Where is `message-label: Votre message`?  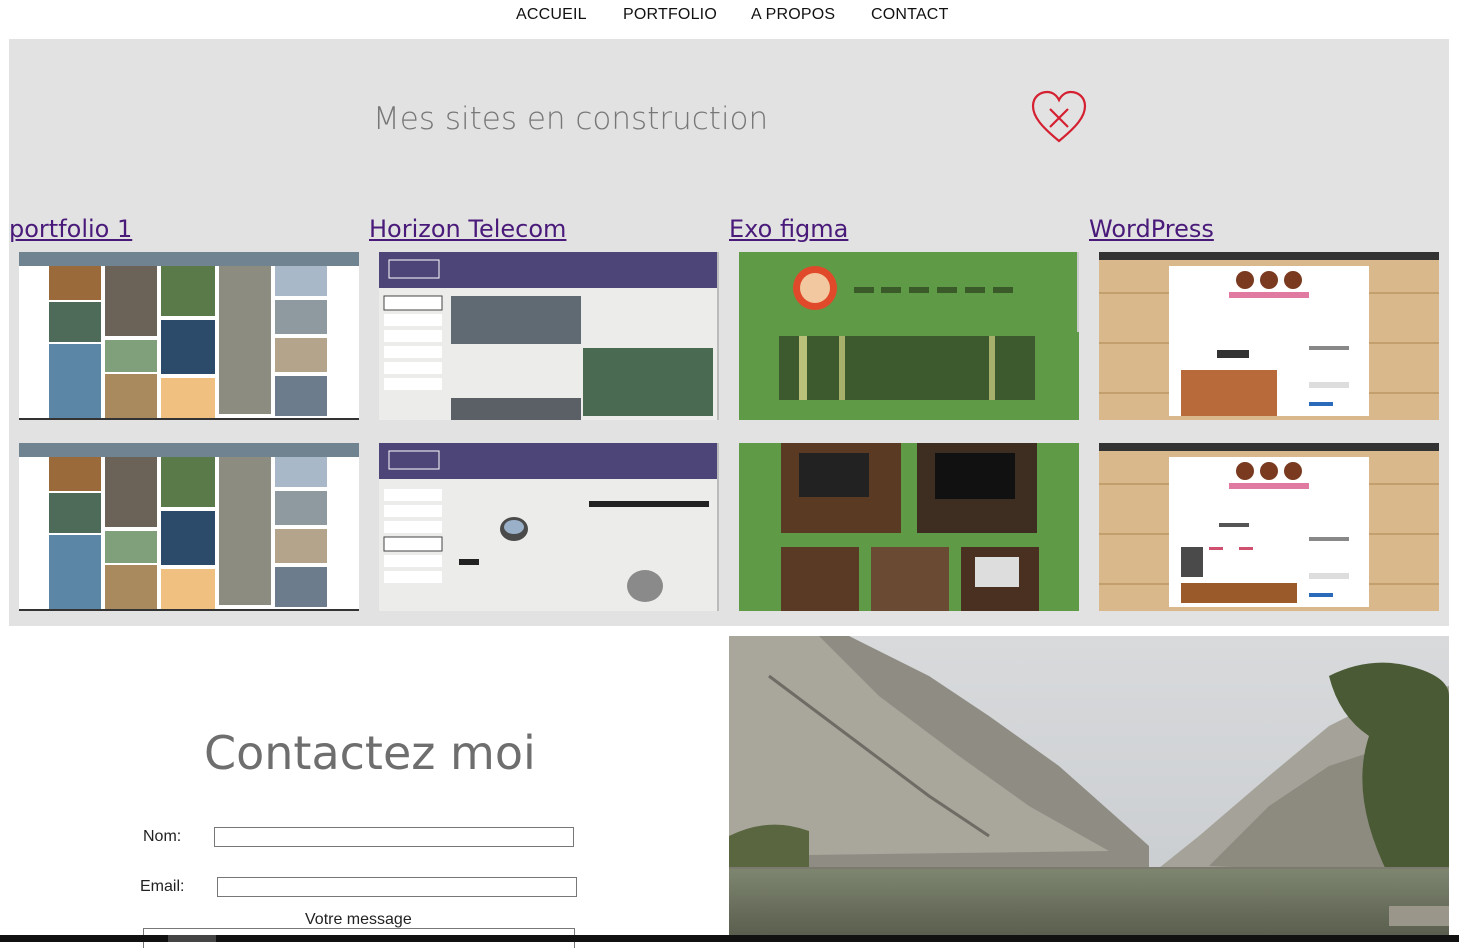 message-label: Votre message is located at coordinates (358, 919).